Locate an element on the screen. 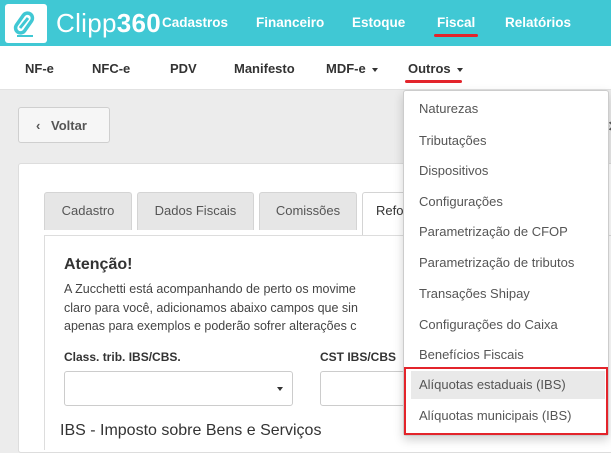 Image resolution: width=611 pixels, height=453 pixels. class-trib-label: Class. trib. IBS/CBS. is located at coordinates (122, 357).